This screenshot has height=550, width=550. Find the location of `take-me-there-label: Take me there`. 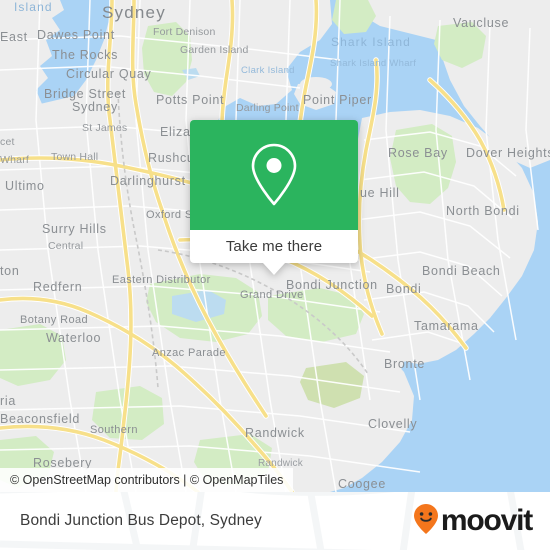

take-me-there-label: Take me there is located at coordinates (274, 246).